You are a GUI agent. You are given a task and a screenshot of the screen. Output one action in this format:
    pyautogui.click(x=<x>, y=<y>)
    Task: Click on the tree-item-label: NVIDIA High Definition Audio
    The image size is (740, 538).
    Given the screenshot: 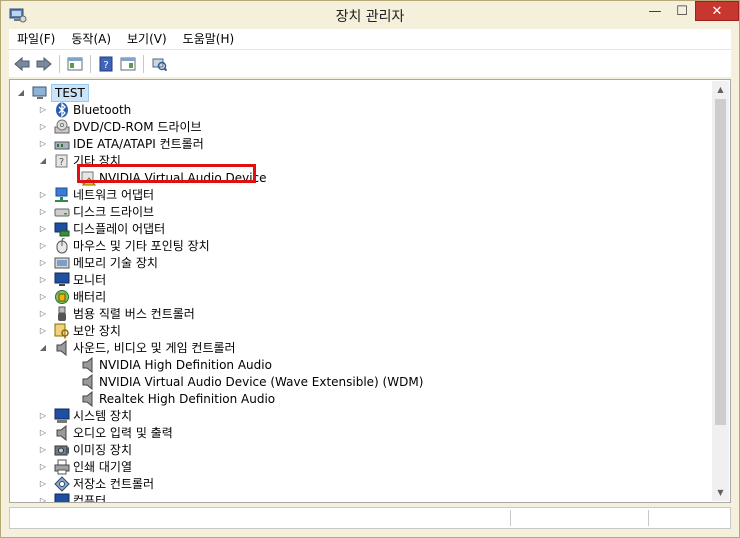 What is the action you would take?
    pyautogui.click(x=185, y=364)
    